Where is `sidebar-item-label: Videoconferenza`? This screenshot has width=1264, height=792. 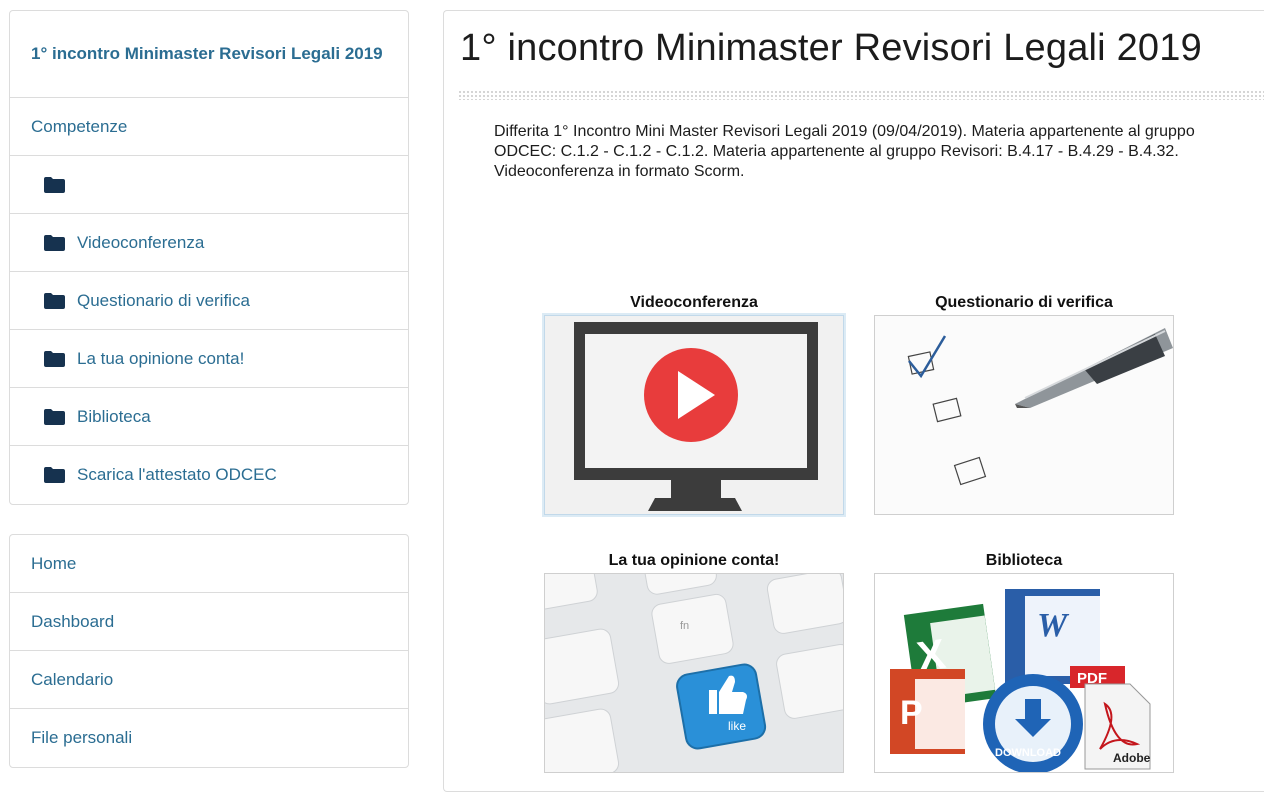
sidebar-item-label: Videoconferenza is located at coordinates (141, 242).